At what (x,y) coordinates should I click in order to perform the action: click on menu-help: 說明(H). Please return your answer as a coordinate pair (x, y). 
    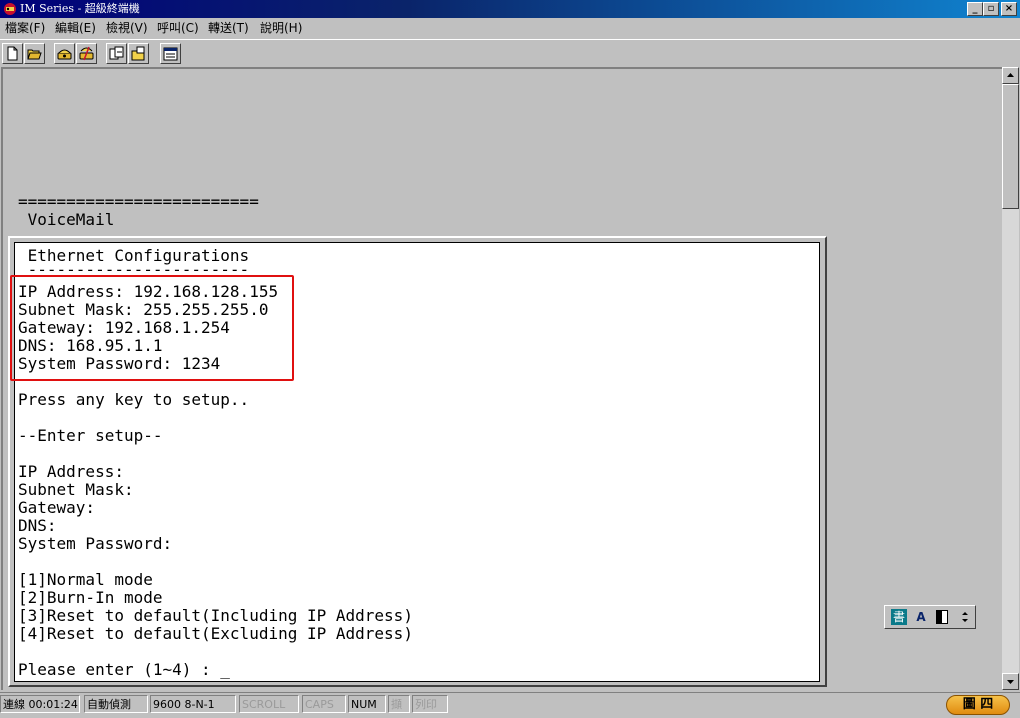
    Looking at the image, I should click on (281, 28).